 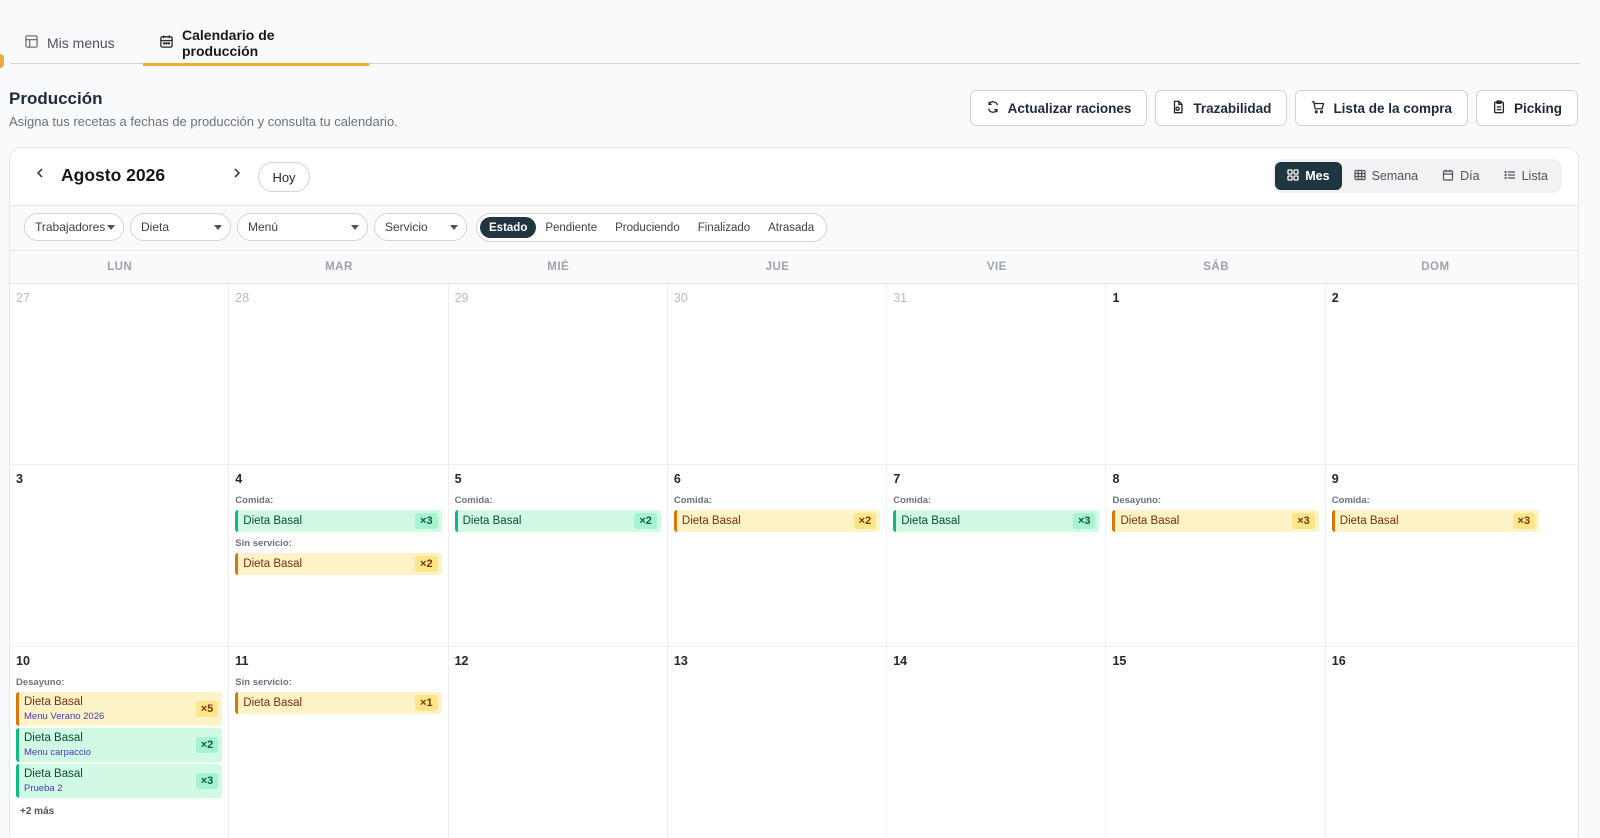 I want to click on workers-filter: Trabajadores, so click(x=74, y=227).